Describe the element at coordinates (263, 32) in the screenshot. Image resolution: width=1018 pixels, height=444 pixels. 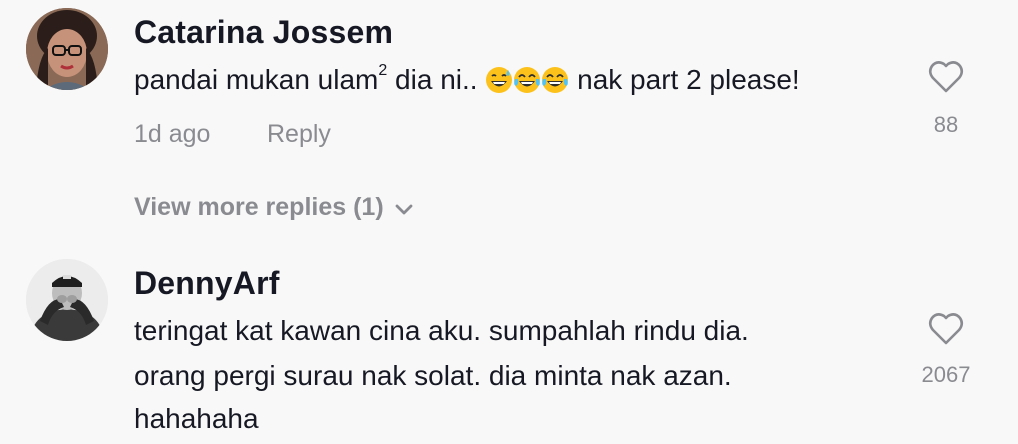
I see `comment-username: Catarina Jossem` at that location.